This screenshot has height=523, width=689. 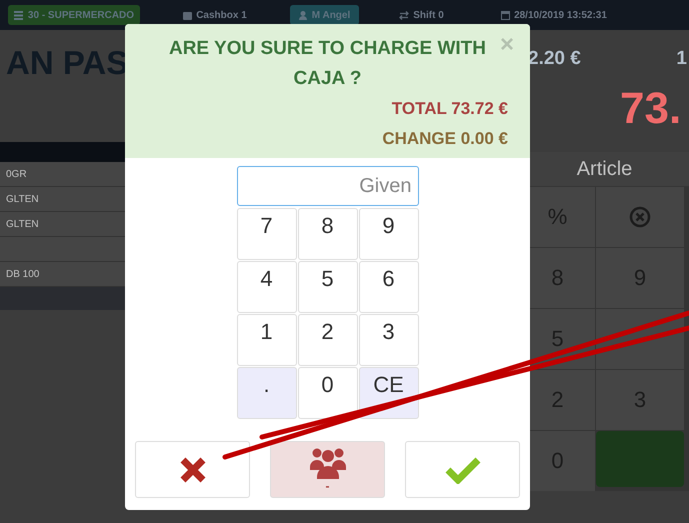 What do you see at coordinates (560, 15) in the screenshot?
I see `date-time: 28/10/2019 13:52:31` at bounding box center [560, 15].